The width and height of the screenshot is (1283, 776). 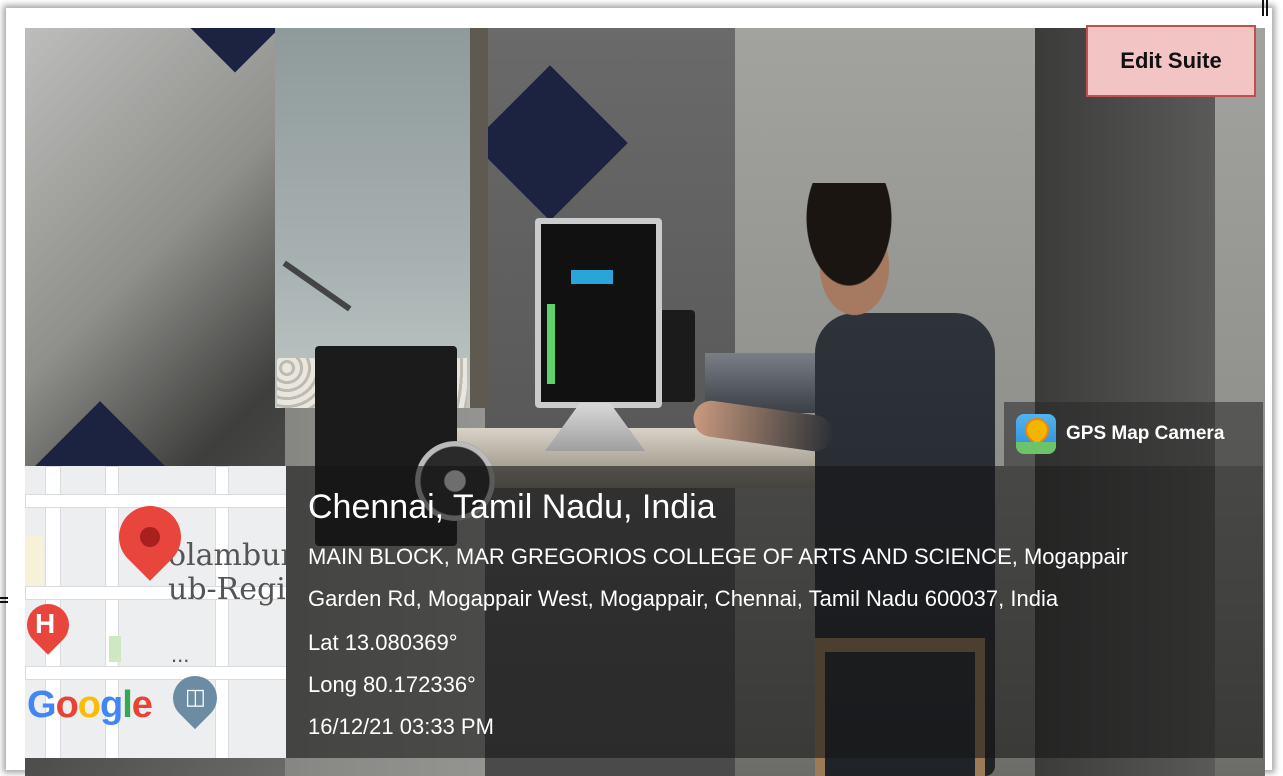 I want to click on gps-map-camera-label: GPS Map Camera, so click(x=1145, y=433).